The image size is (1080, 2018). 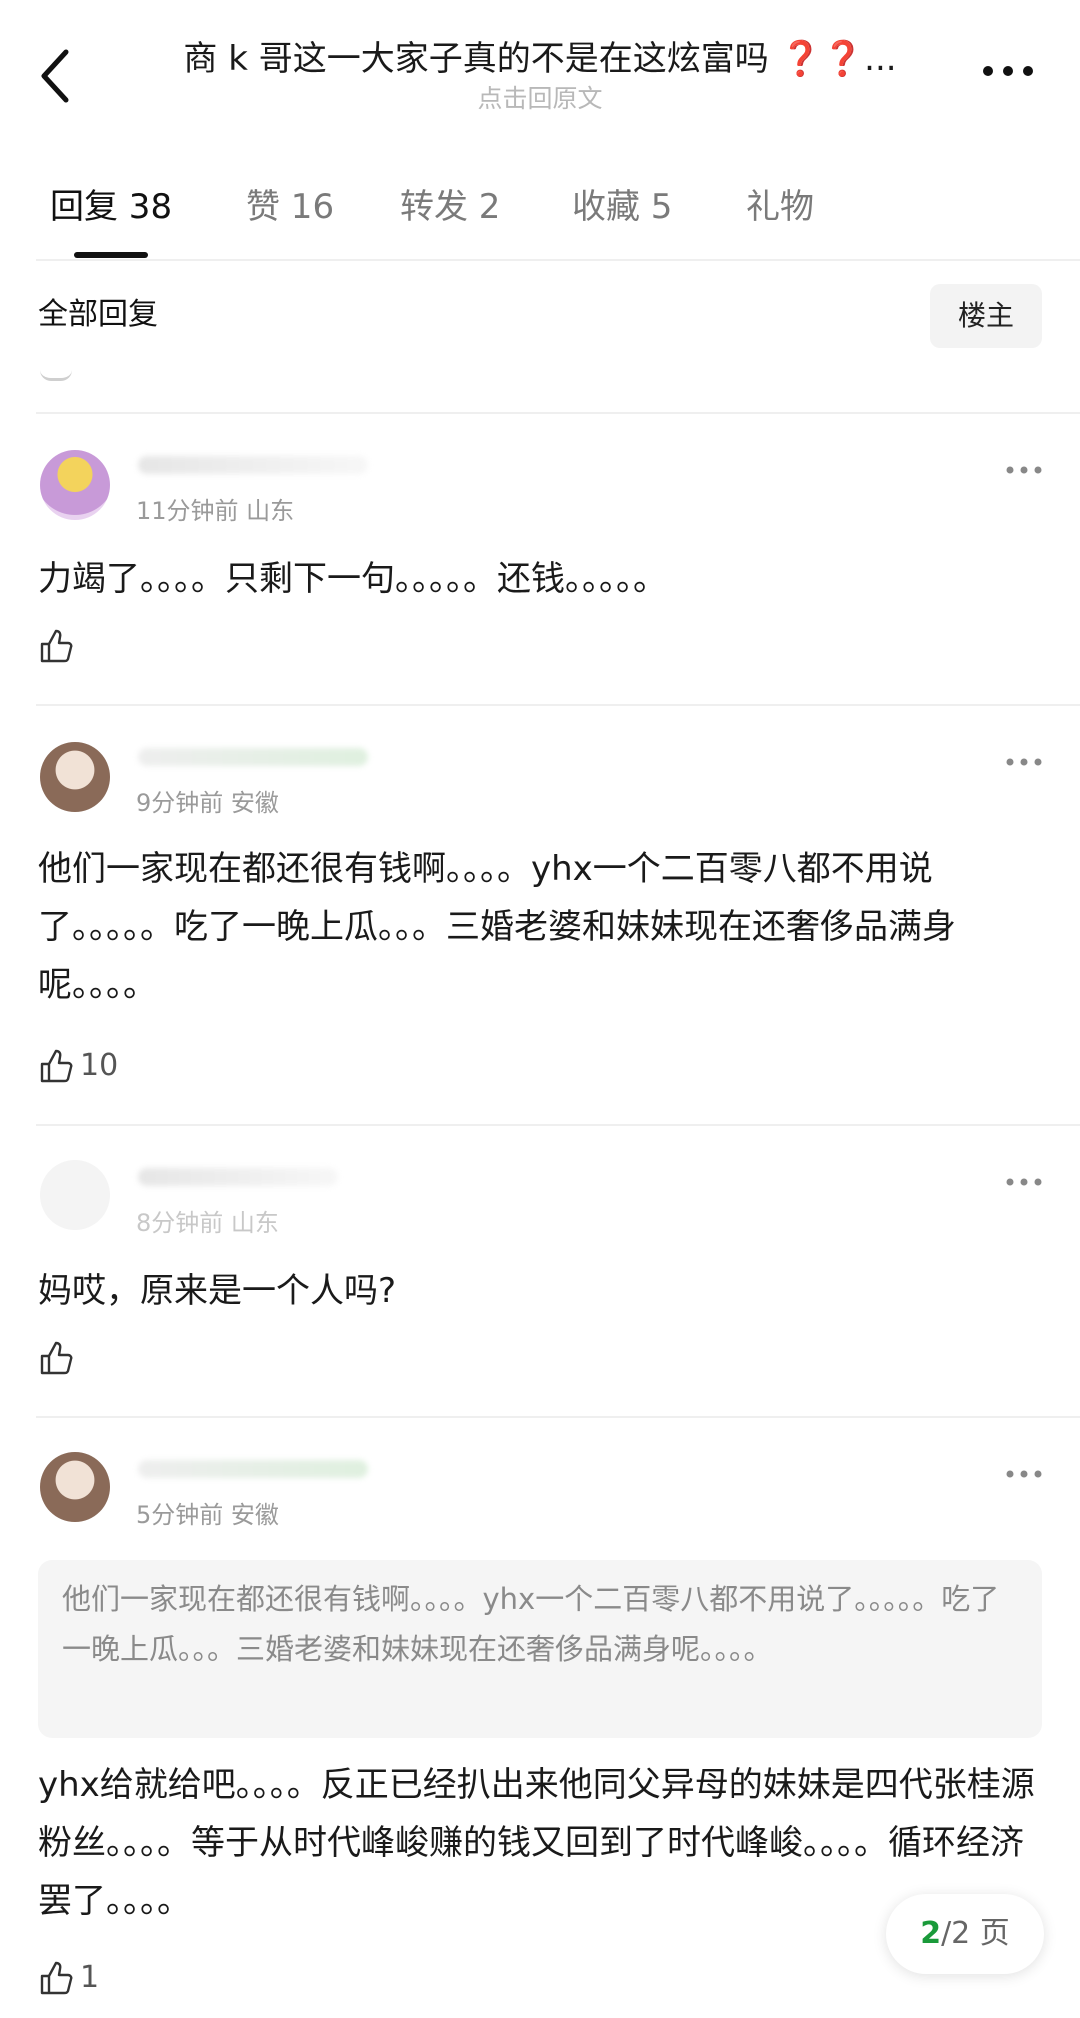 I want to click on page-indicator: 2/2 页, so click(x=965, y=1934).